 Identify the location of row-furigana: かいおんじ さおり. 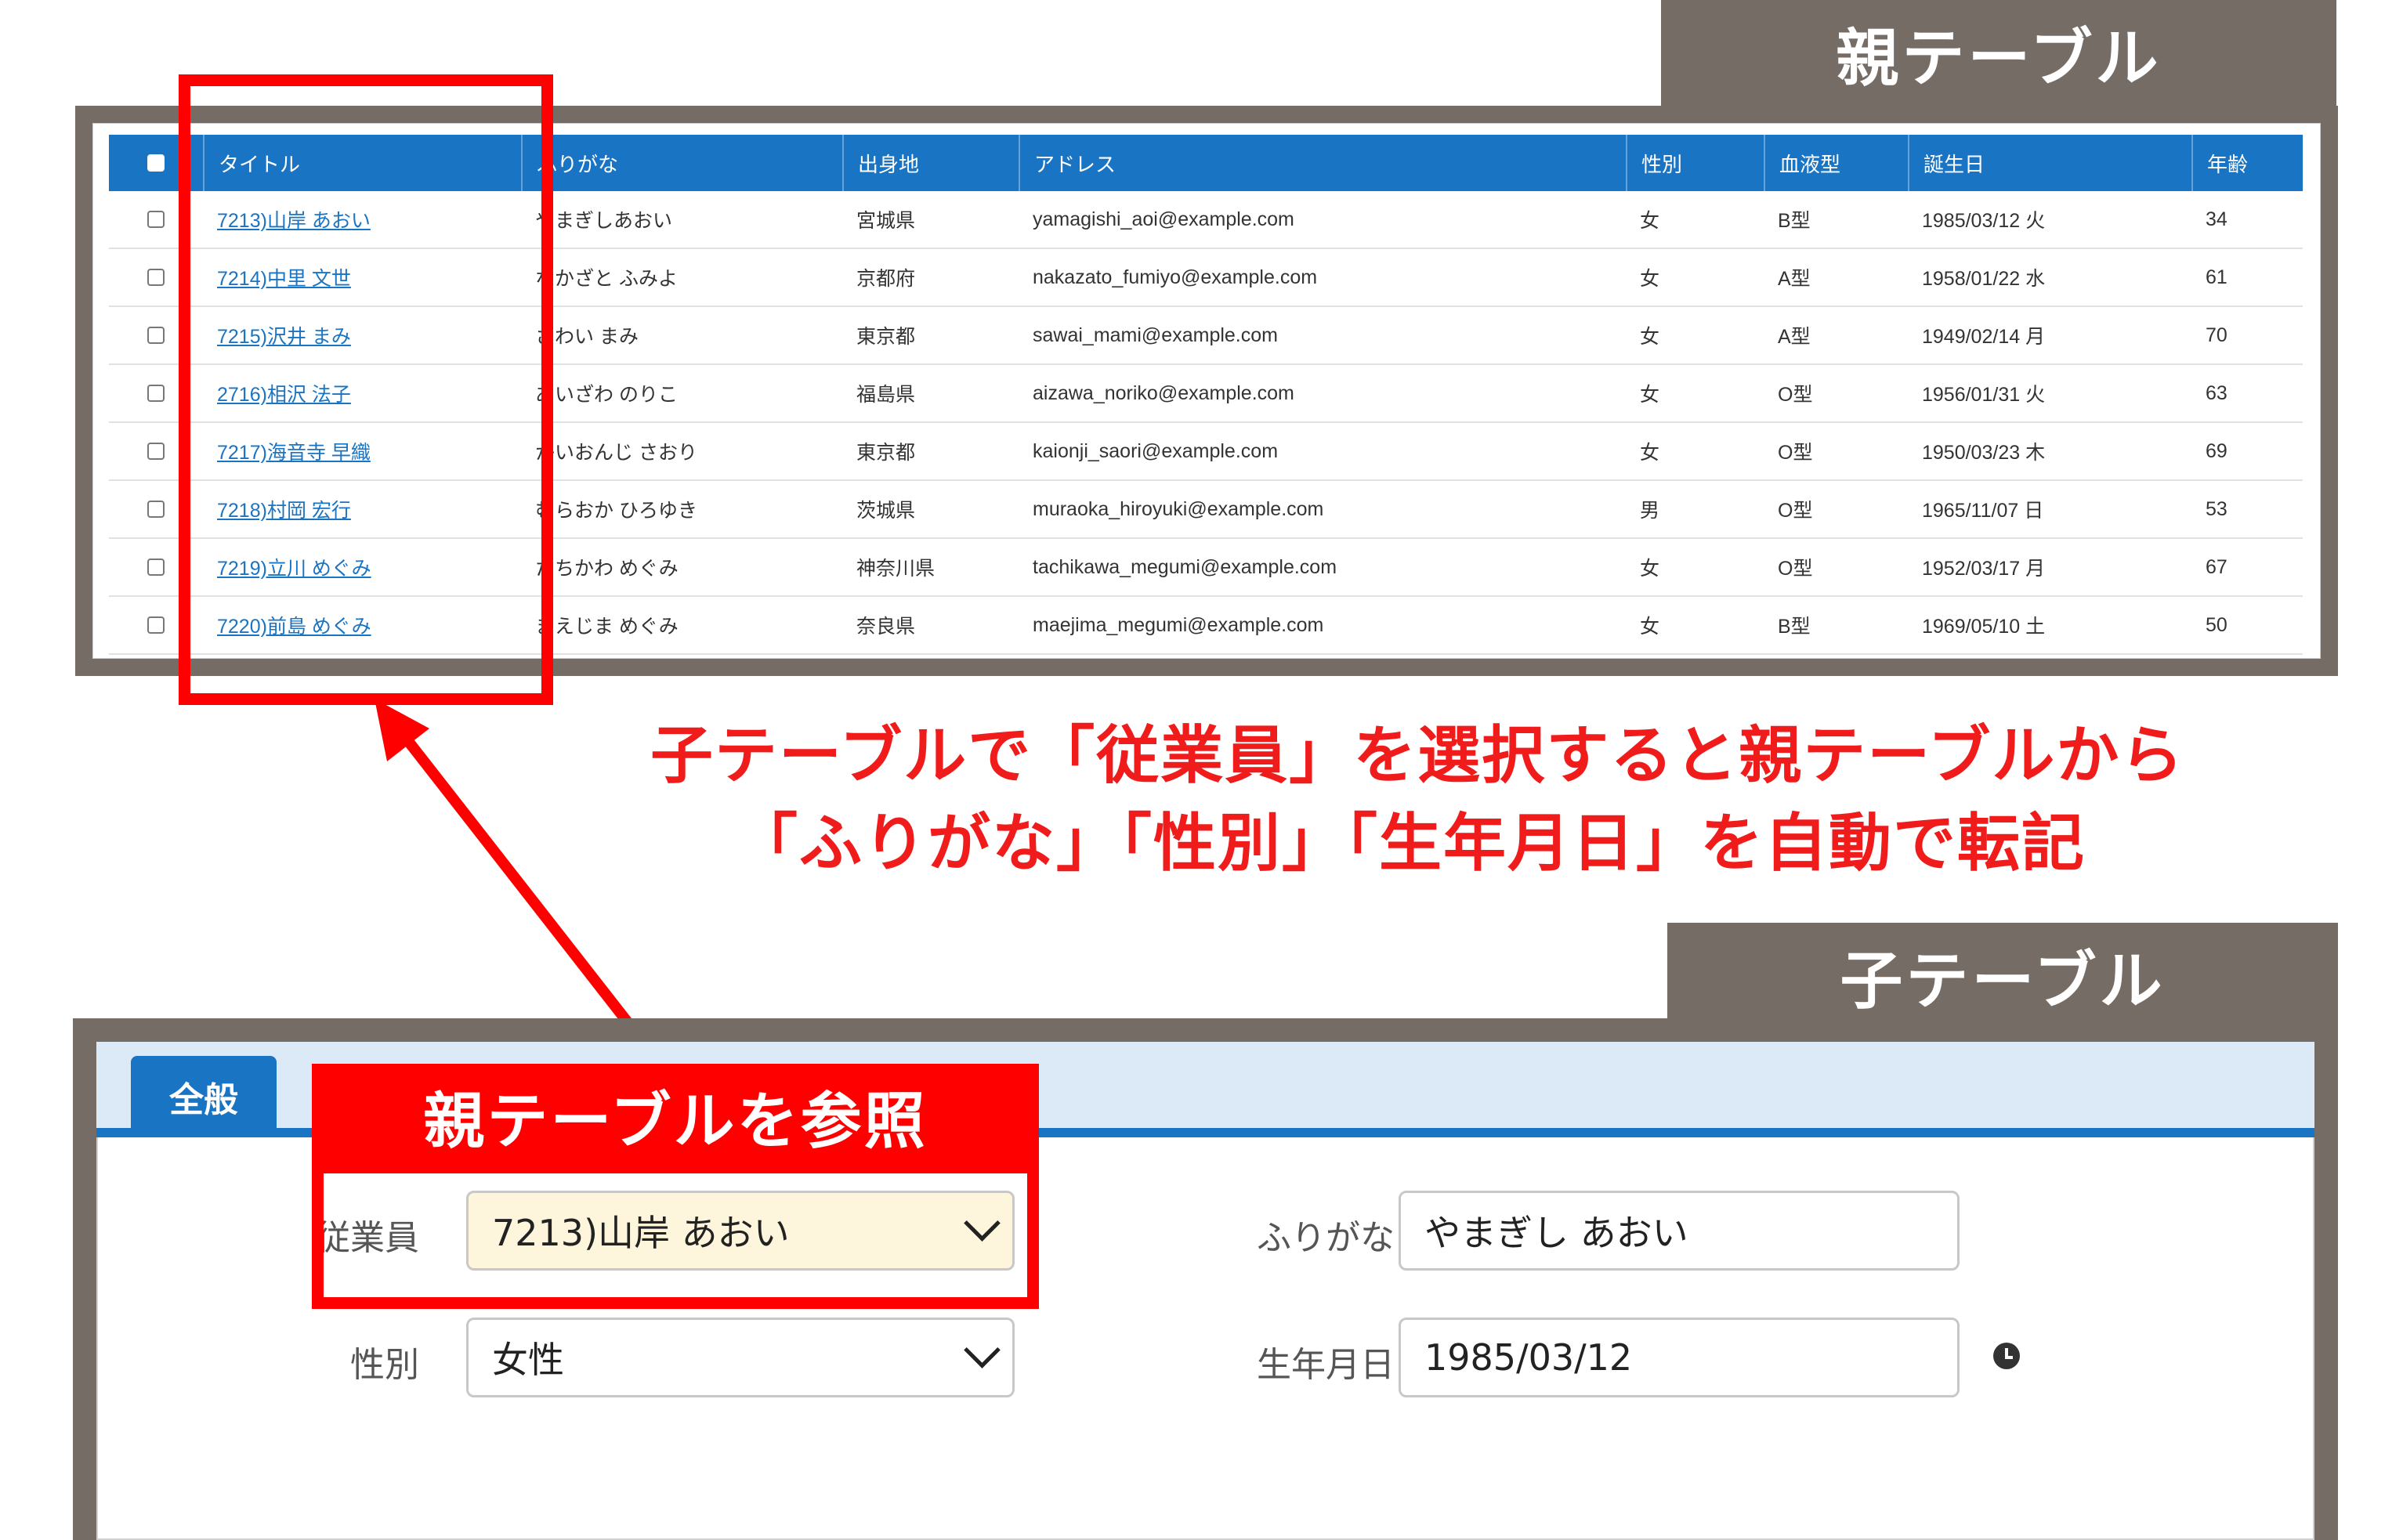
(616, 453).